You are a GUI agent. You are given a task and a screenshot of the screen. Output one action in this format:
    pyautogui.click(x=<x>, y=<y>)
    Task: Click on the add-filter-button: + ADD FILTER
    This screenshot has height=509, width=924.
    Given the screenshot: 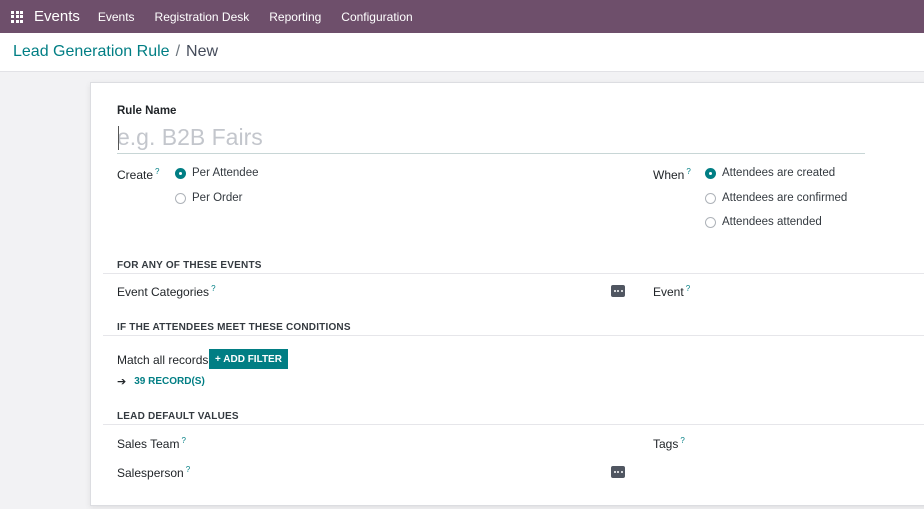 What is the action you would take?
    pyautogui.click(x=248, y=359)
    